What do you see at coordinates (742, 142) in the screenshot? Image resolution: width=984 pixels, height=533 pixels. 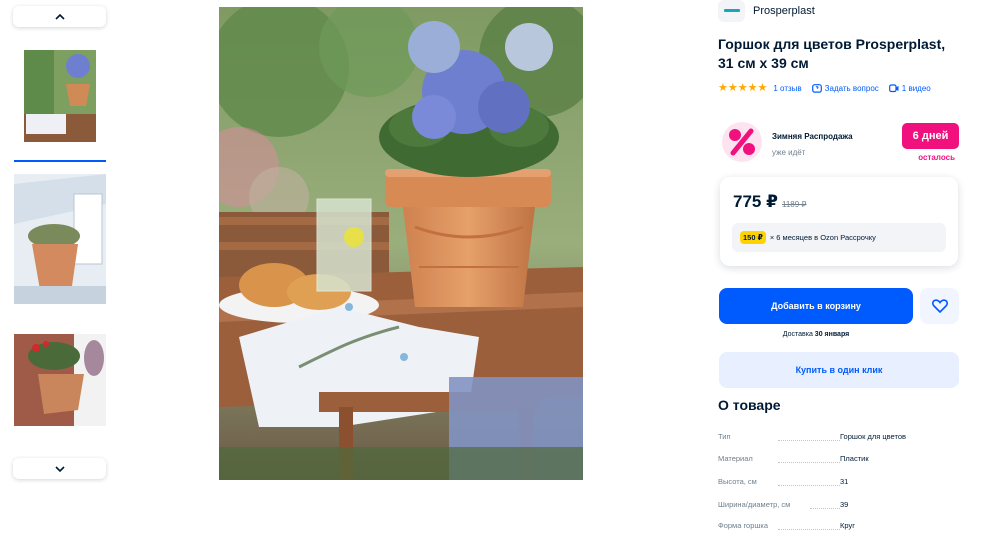 I see `percent-icon` at bounding box center [742, 142].